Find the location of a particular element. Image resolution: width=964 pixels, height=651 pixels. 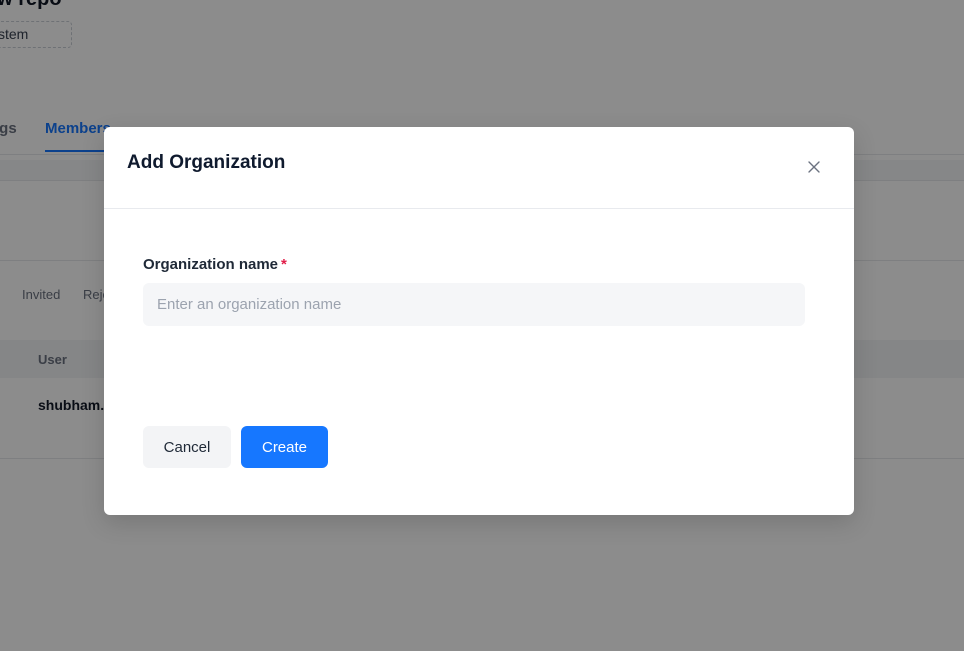

close-button is located at coordinates (814, 169).